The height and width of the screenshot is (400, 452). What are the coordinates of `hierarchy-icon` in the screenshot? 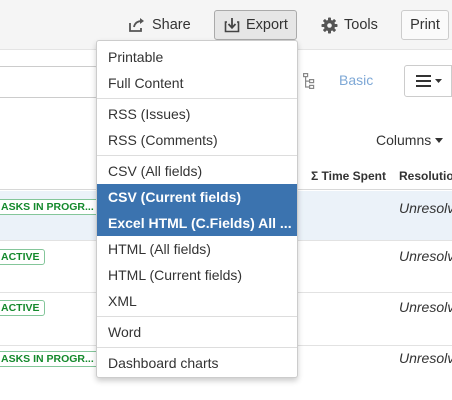 It's located at (309, 81).